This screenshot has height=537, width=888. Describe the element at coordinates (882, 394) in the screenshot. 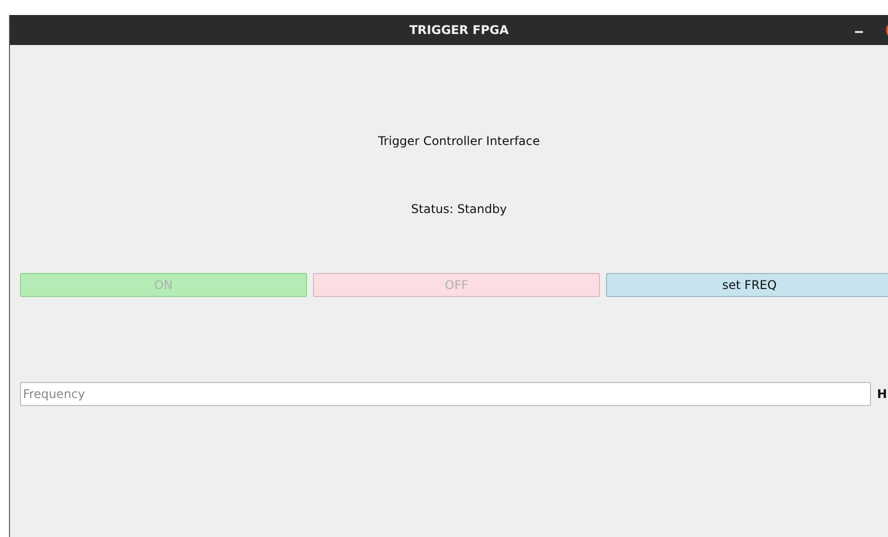

I see `unit-label: H` at that location.